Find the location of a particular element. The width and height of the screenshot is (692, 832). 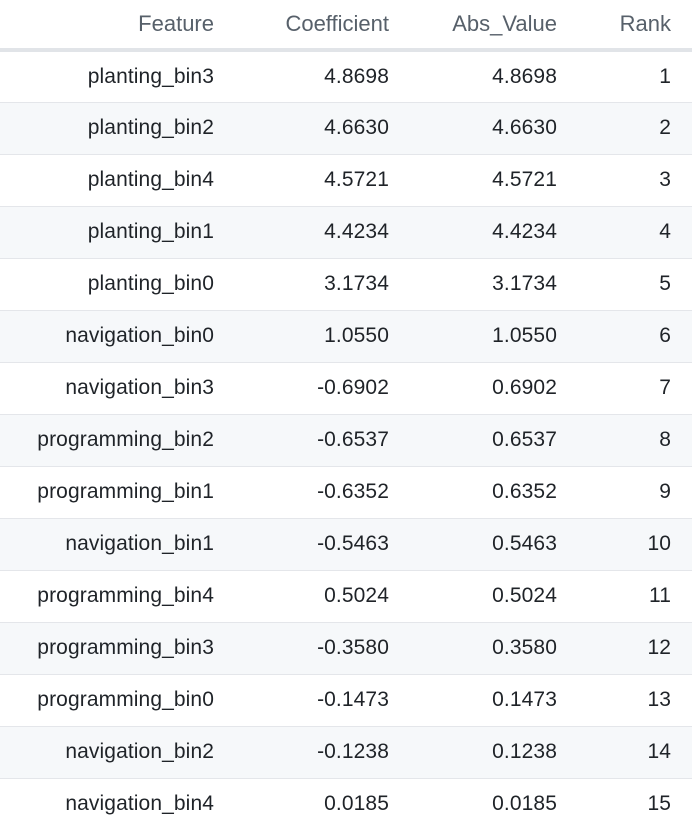

cell-abs-value: 0.1473 is located at coordinates (495, 699).